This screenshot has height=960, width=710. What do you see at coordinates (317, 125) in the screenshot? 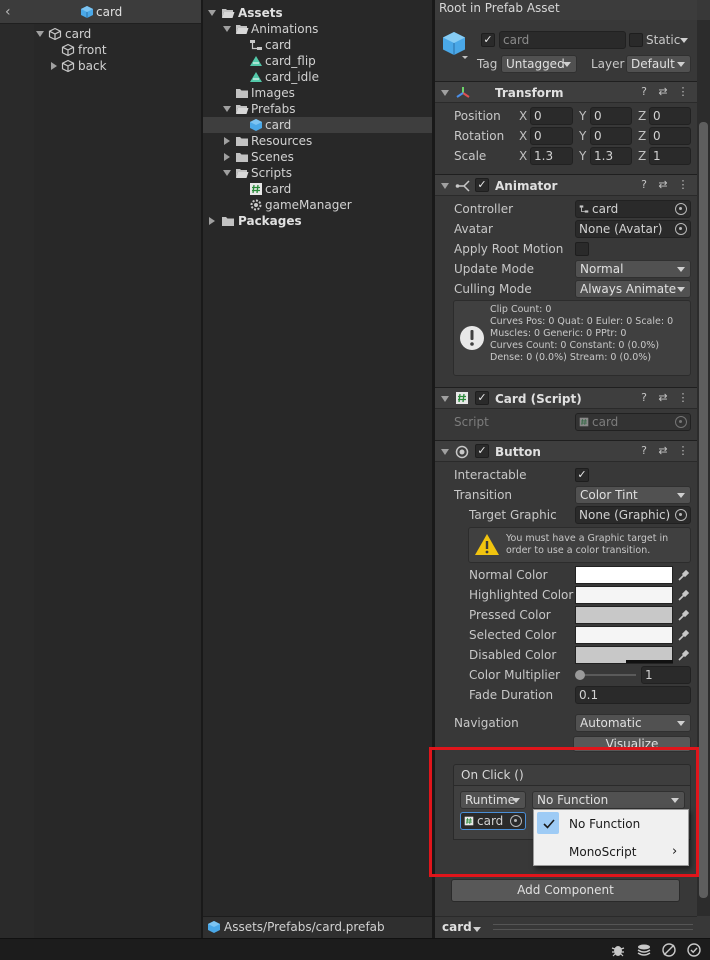
I see `project-asset-card-prefab: card` at bounding box center [317, 125].